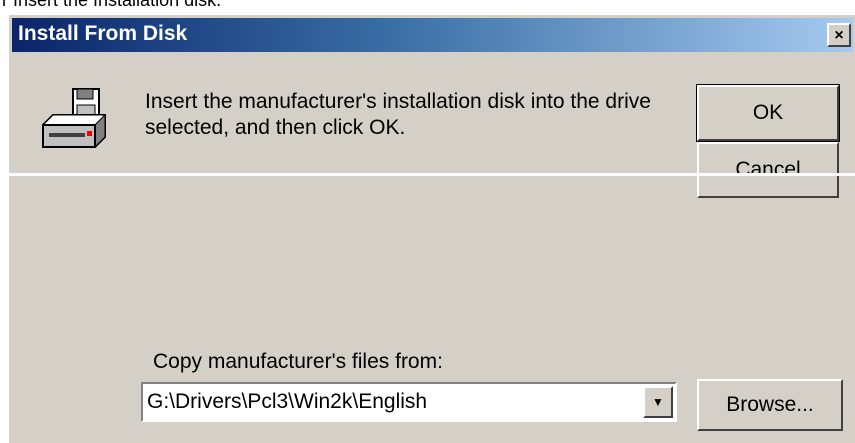 This screenshot has height=443, width=855. What do you see at coordinates (768, 170) in the screenshot?
I see `cancel-button: Cancel` at bounding box center [768, 170].